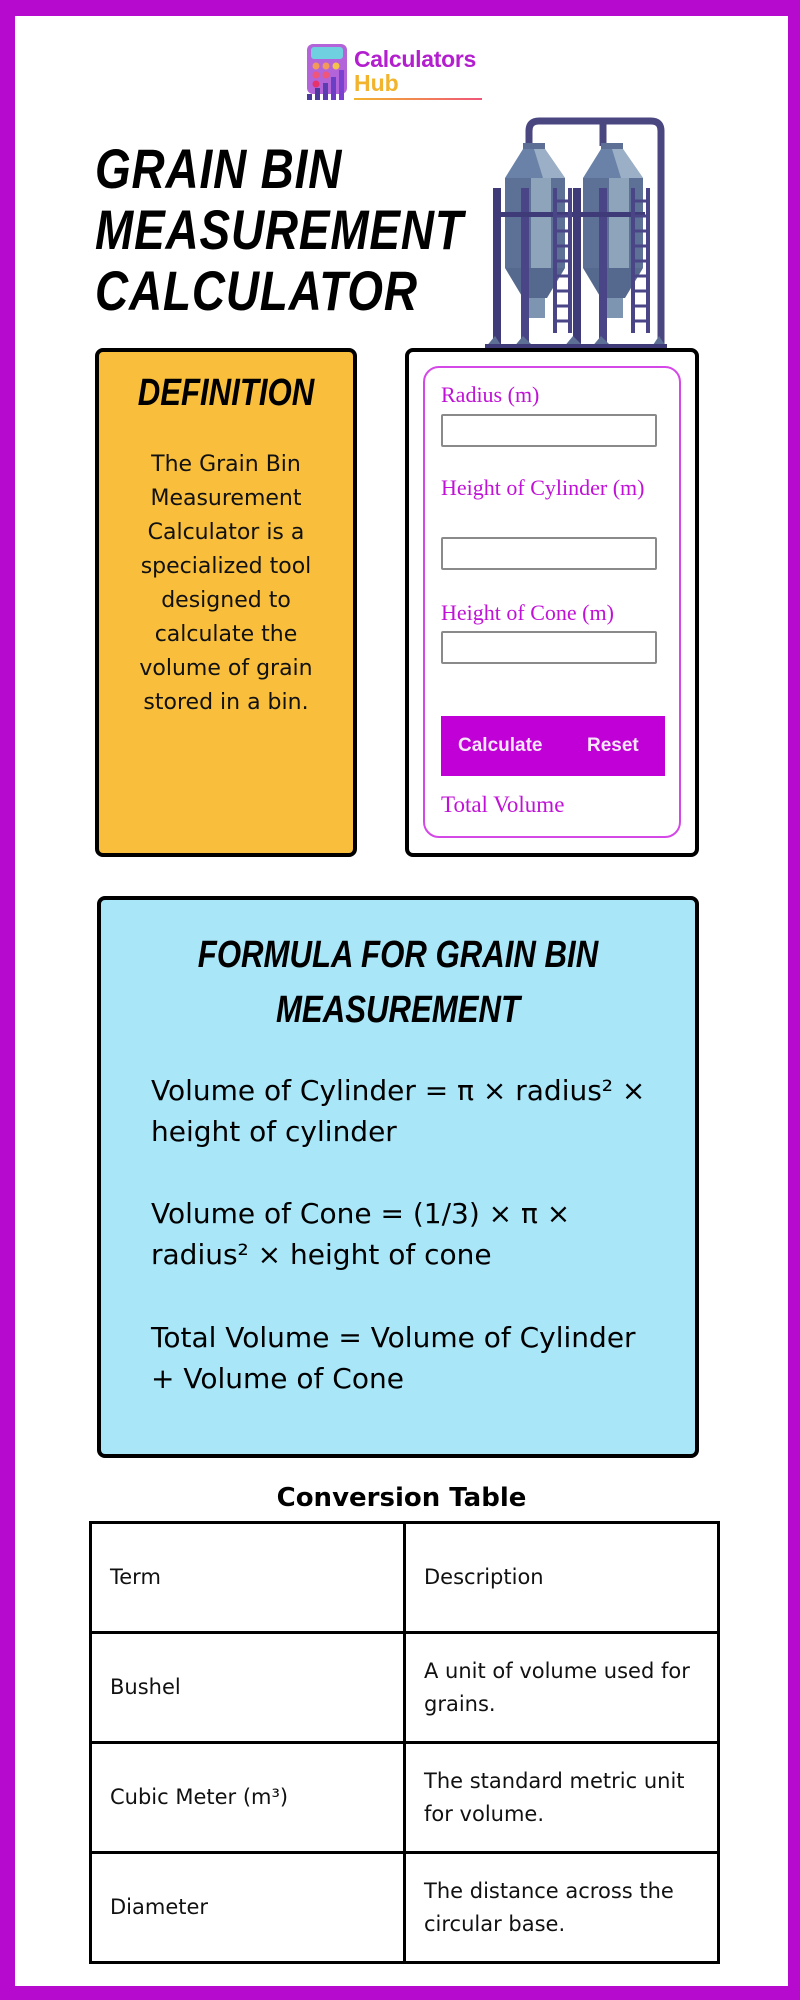 The width and height of the screenshot is (800, 2000). Describe the element at coordinates (376, 83) in the screenshot. I see `logo-text-hub: Hub` at that location.